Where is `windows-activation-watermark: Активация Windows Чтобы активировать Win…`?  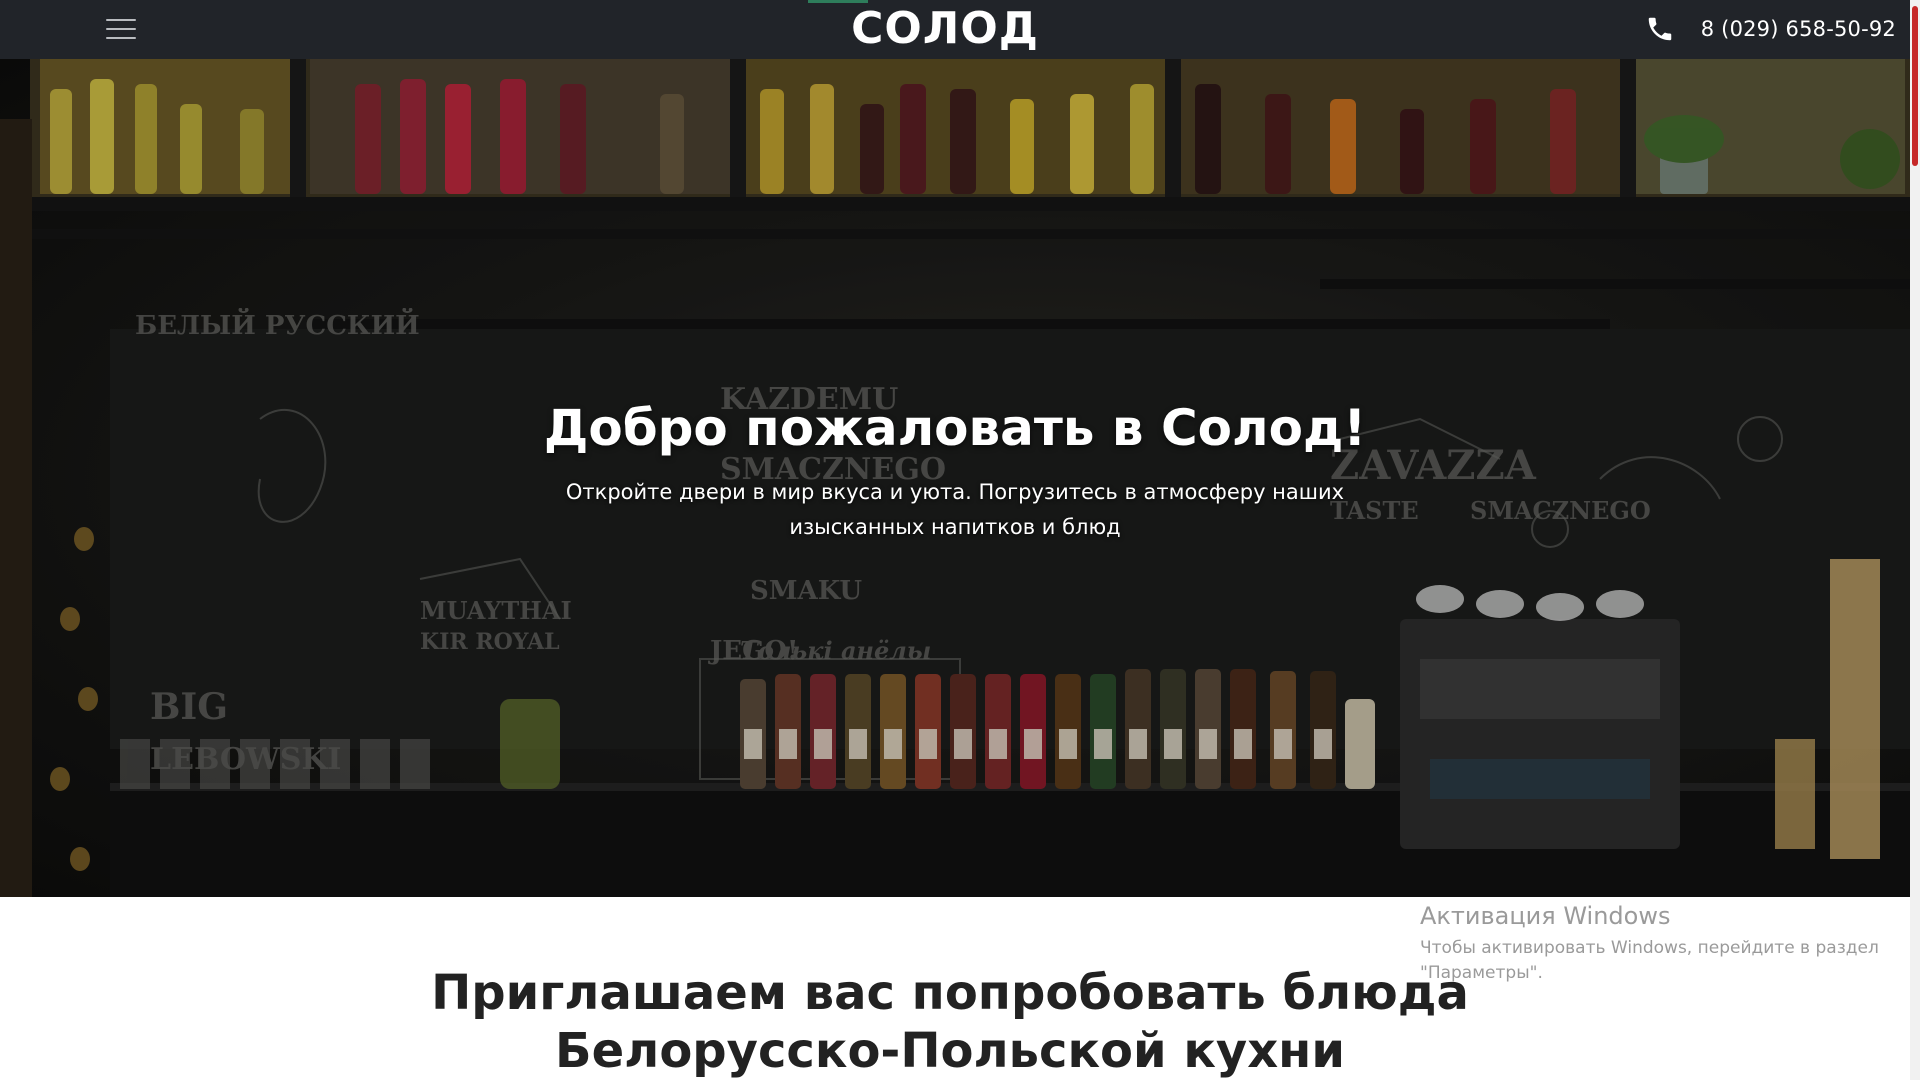
windows-activation-watermark: Активация Windows Чтобы активировать Win… is located at coordinates (1655, 943).